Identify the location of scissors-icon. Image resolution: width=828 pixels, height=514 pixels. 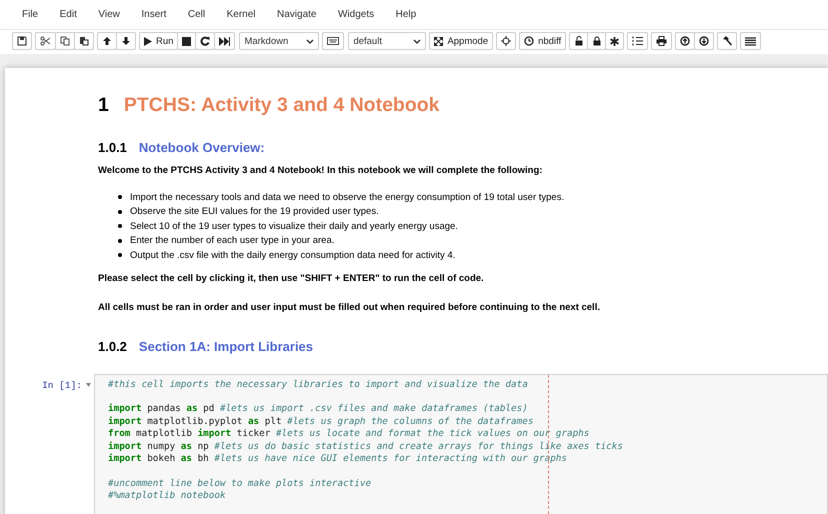
(45, 41).